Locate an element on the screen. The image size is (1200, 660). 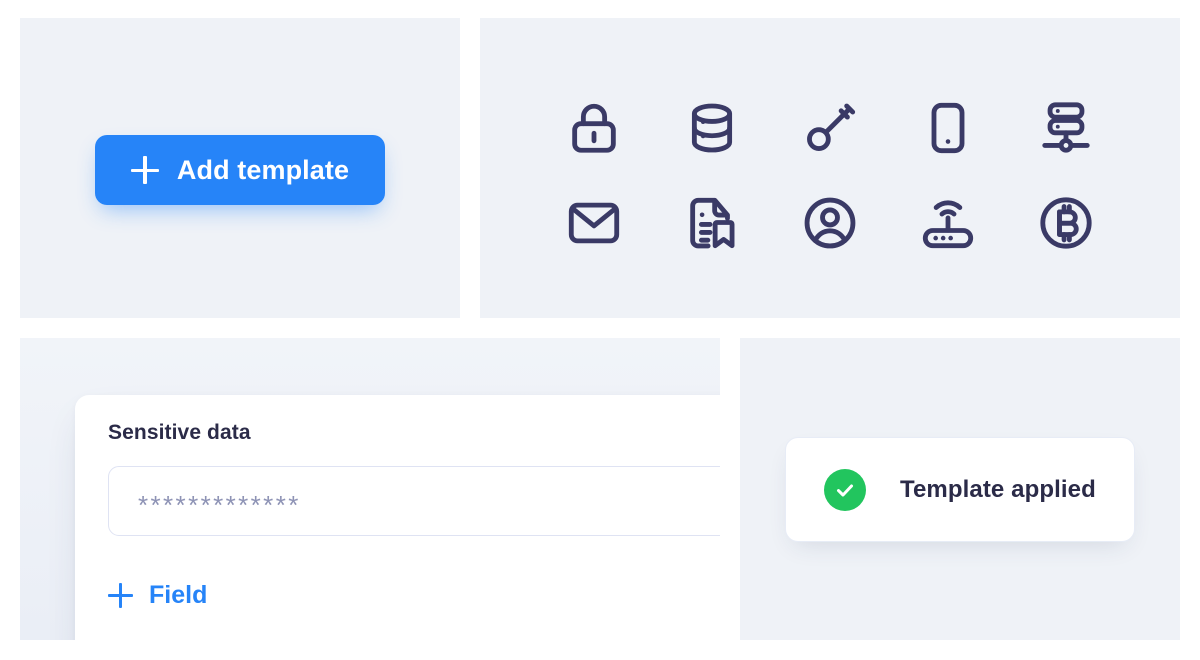
sensitive-data-input: ************* is located at coordinates (414, 501).